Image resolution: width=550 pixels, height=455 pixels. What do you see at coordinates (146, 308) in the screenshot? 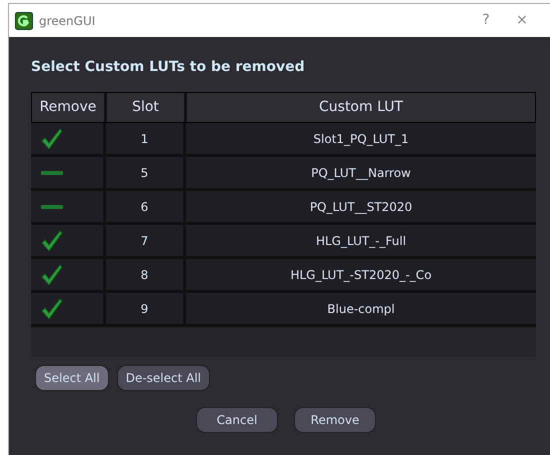
I see `table-cell: 9` at bounding box center [146, 308].